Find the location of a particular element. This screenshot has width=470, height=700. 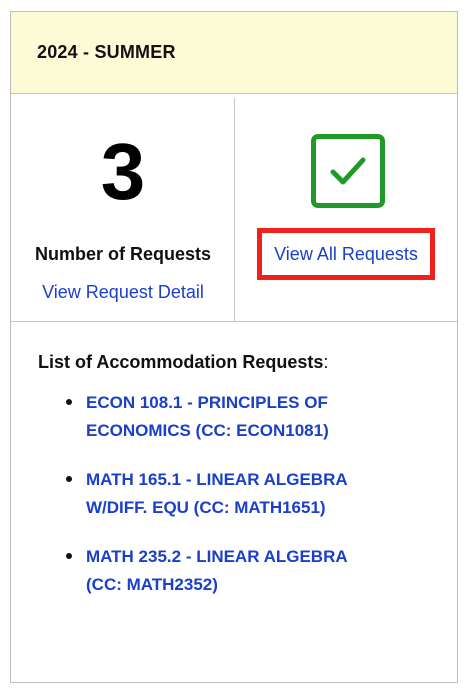

term-title: 2024 - SUMMER is located at coordinates (106, 52).